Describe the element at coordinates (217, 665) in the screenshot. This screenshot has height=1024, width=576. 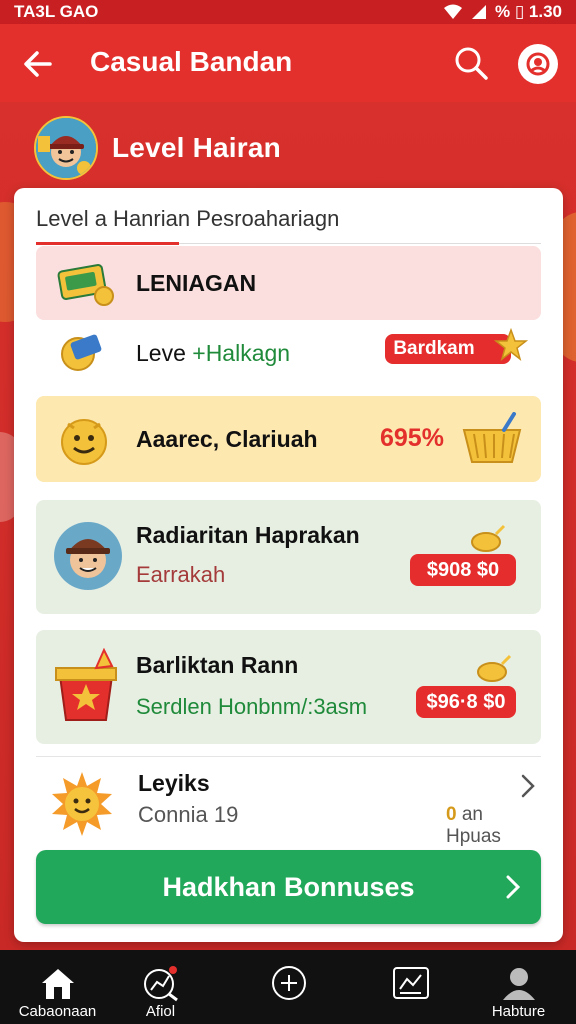
I see `row-title: Barliktan Rann` at that location.